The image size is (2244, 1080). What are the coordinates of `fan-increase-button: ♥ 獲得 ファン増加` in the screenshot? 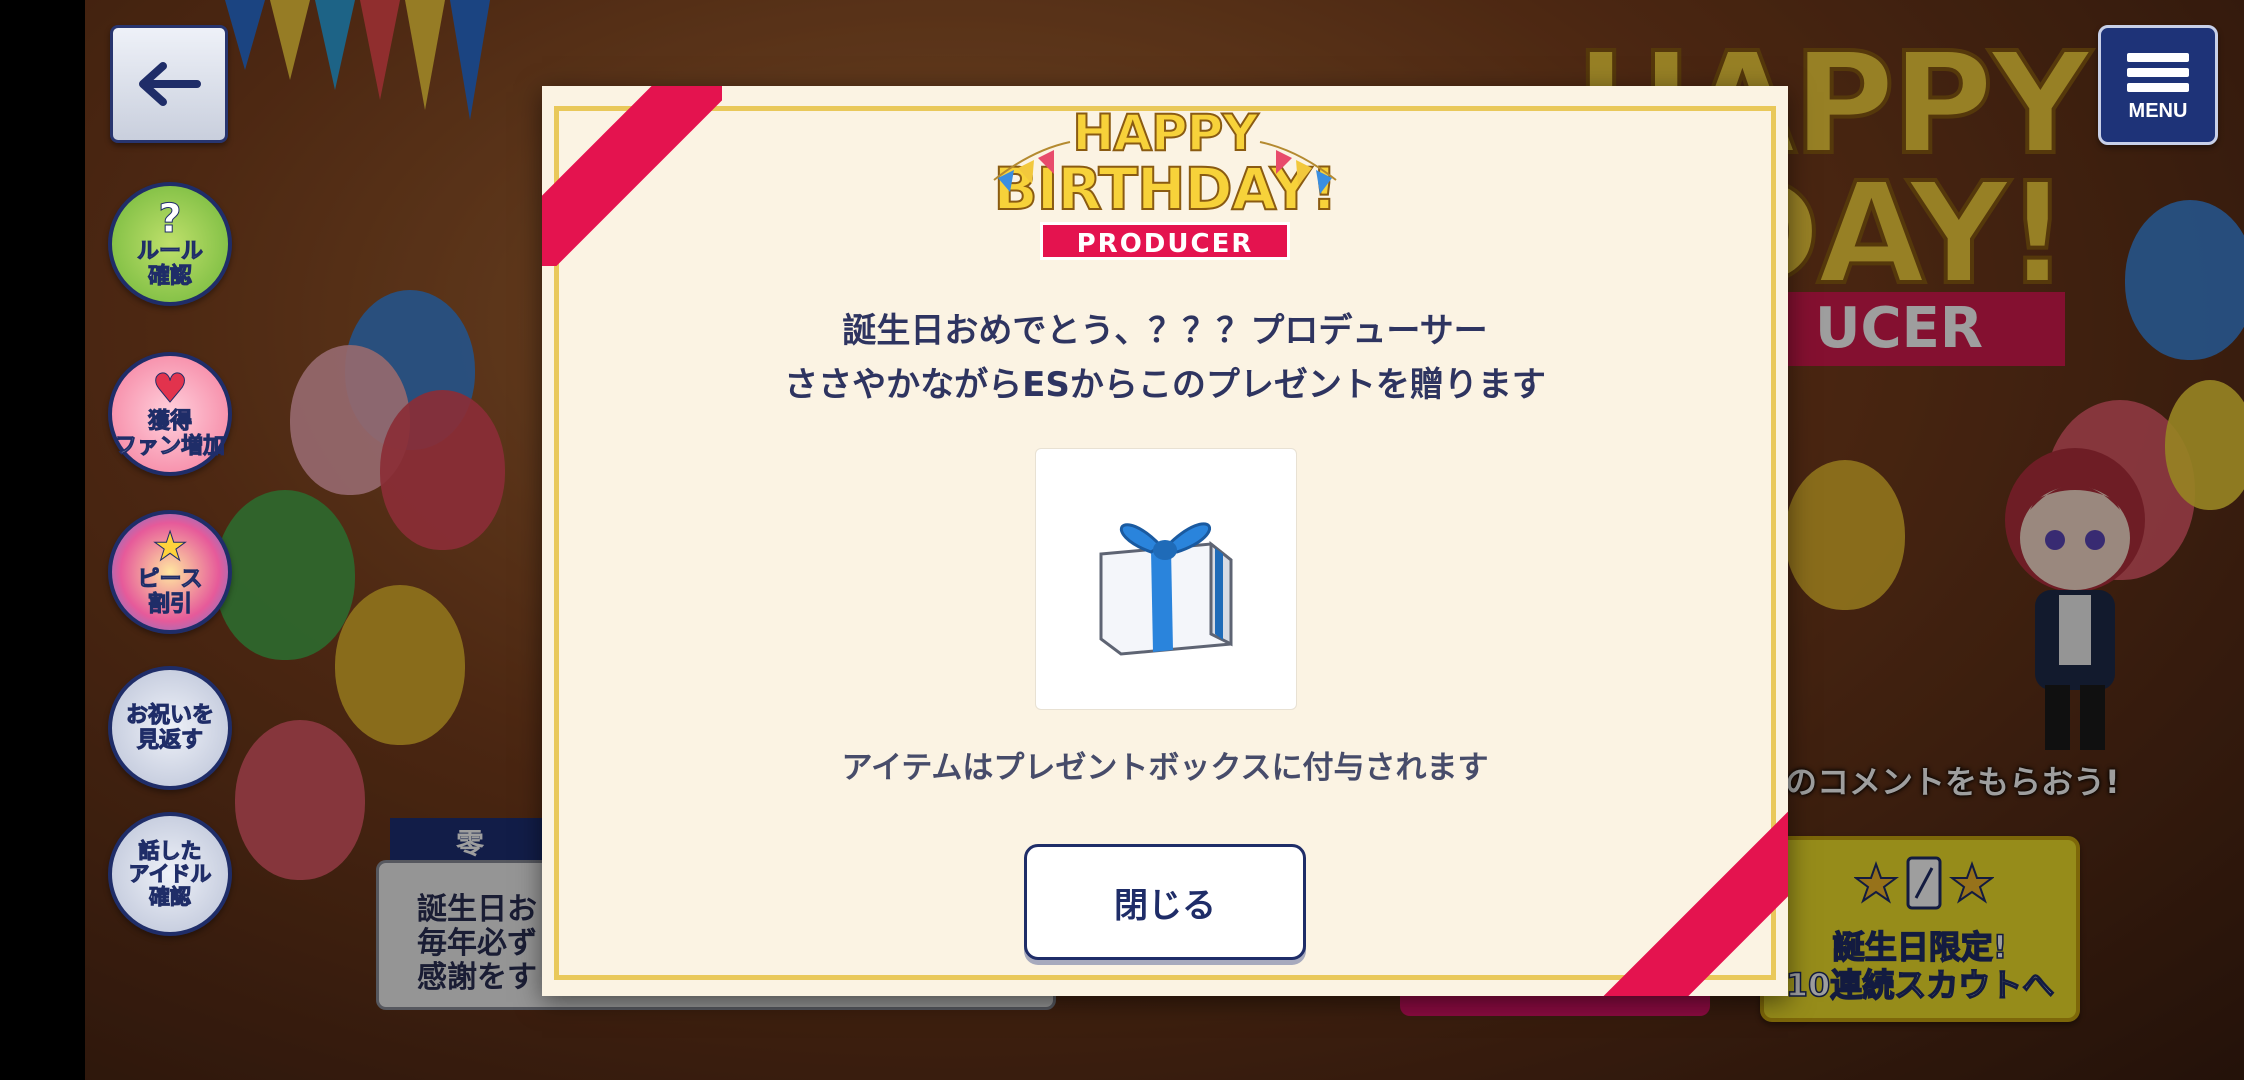 It's located at (170, 414).